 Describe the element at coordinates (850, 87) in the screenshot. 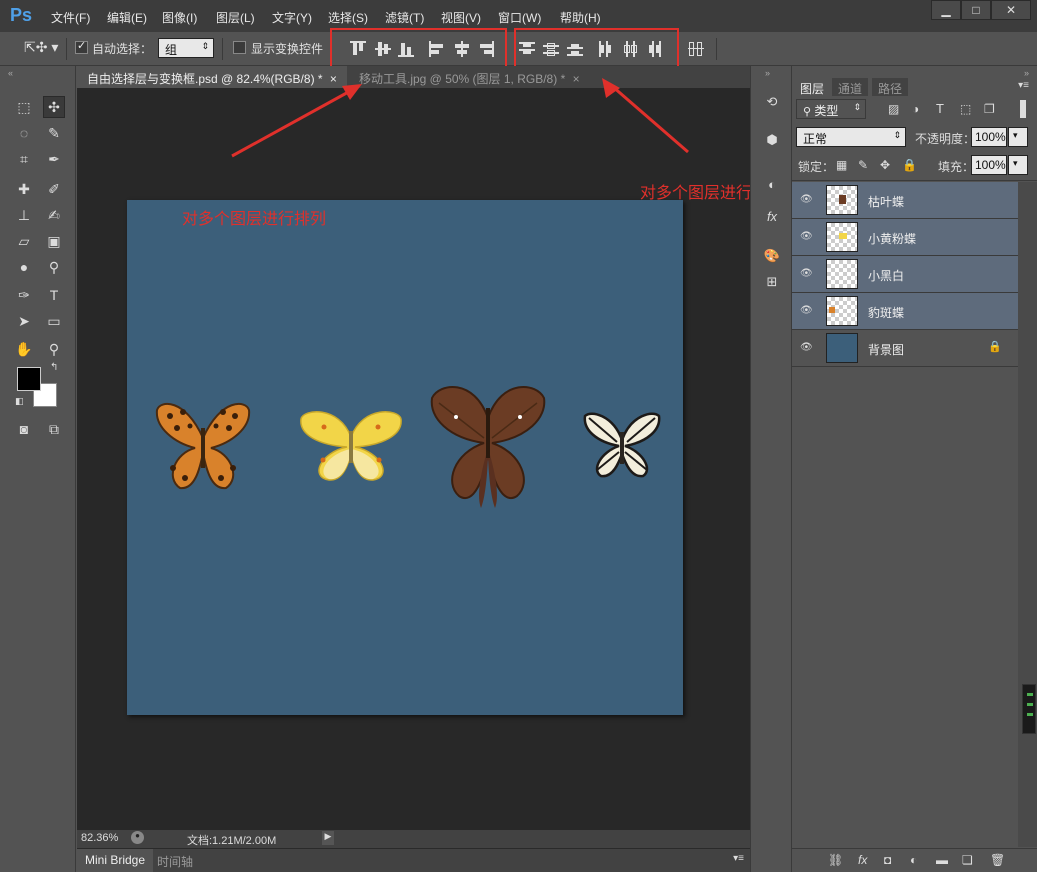

I see `tab-channels: 通道` at that location.